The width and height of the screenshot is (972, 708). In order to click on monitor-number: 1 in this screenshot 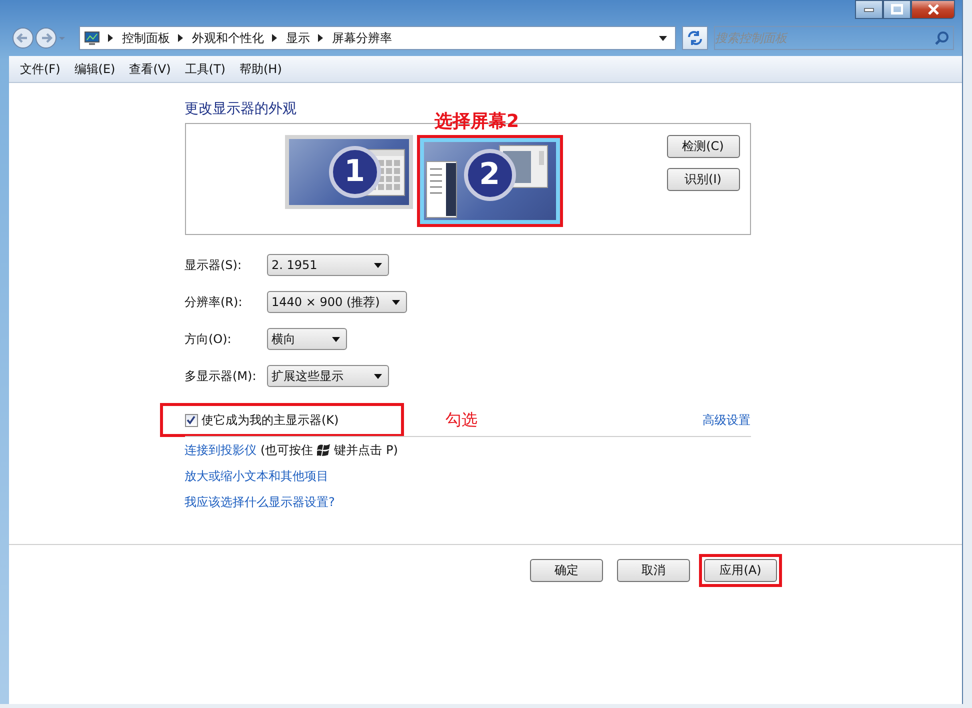, I will do `click(354, 172)`.